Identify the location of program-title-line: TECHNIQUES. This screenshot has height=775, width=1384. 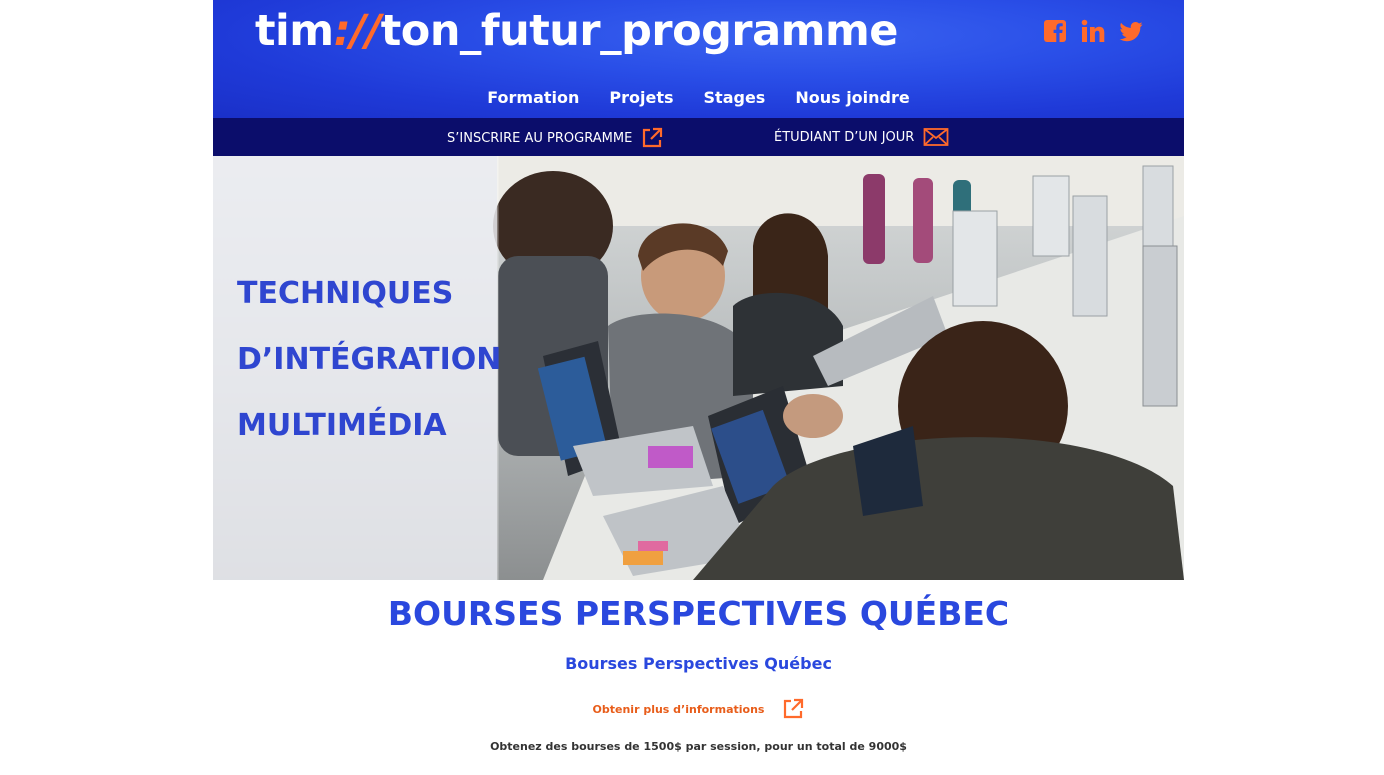
(345, 293).